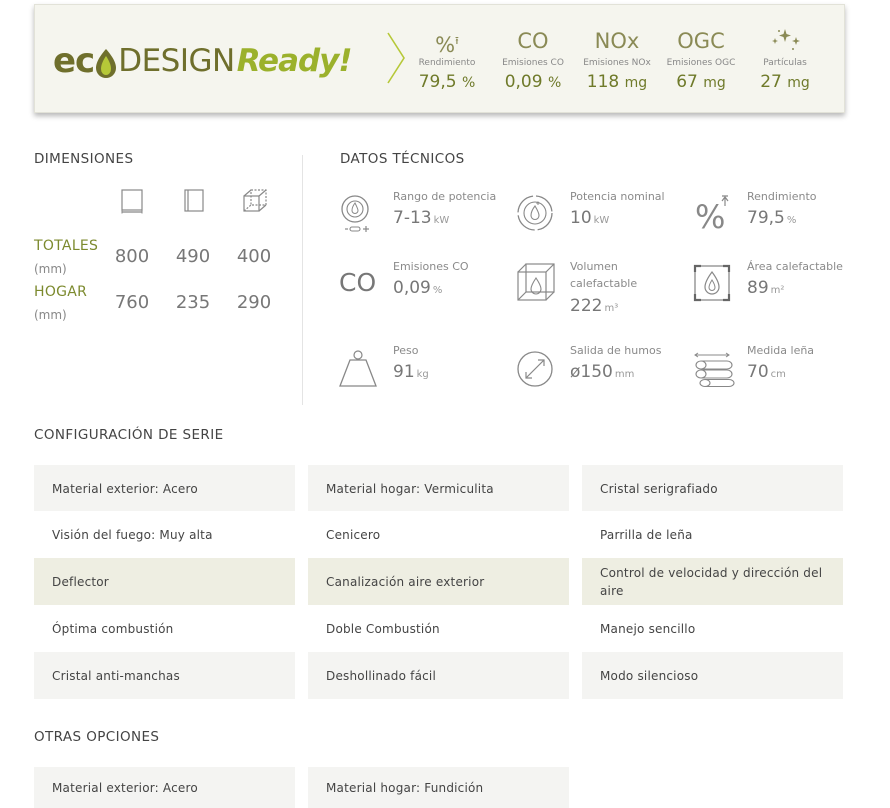  I want to click on tech-value: 7-13 kW, so click(421, 218).